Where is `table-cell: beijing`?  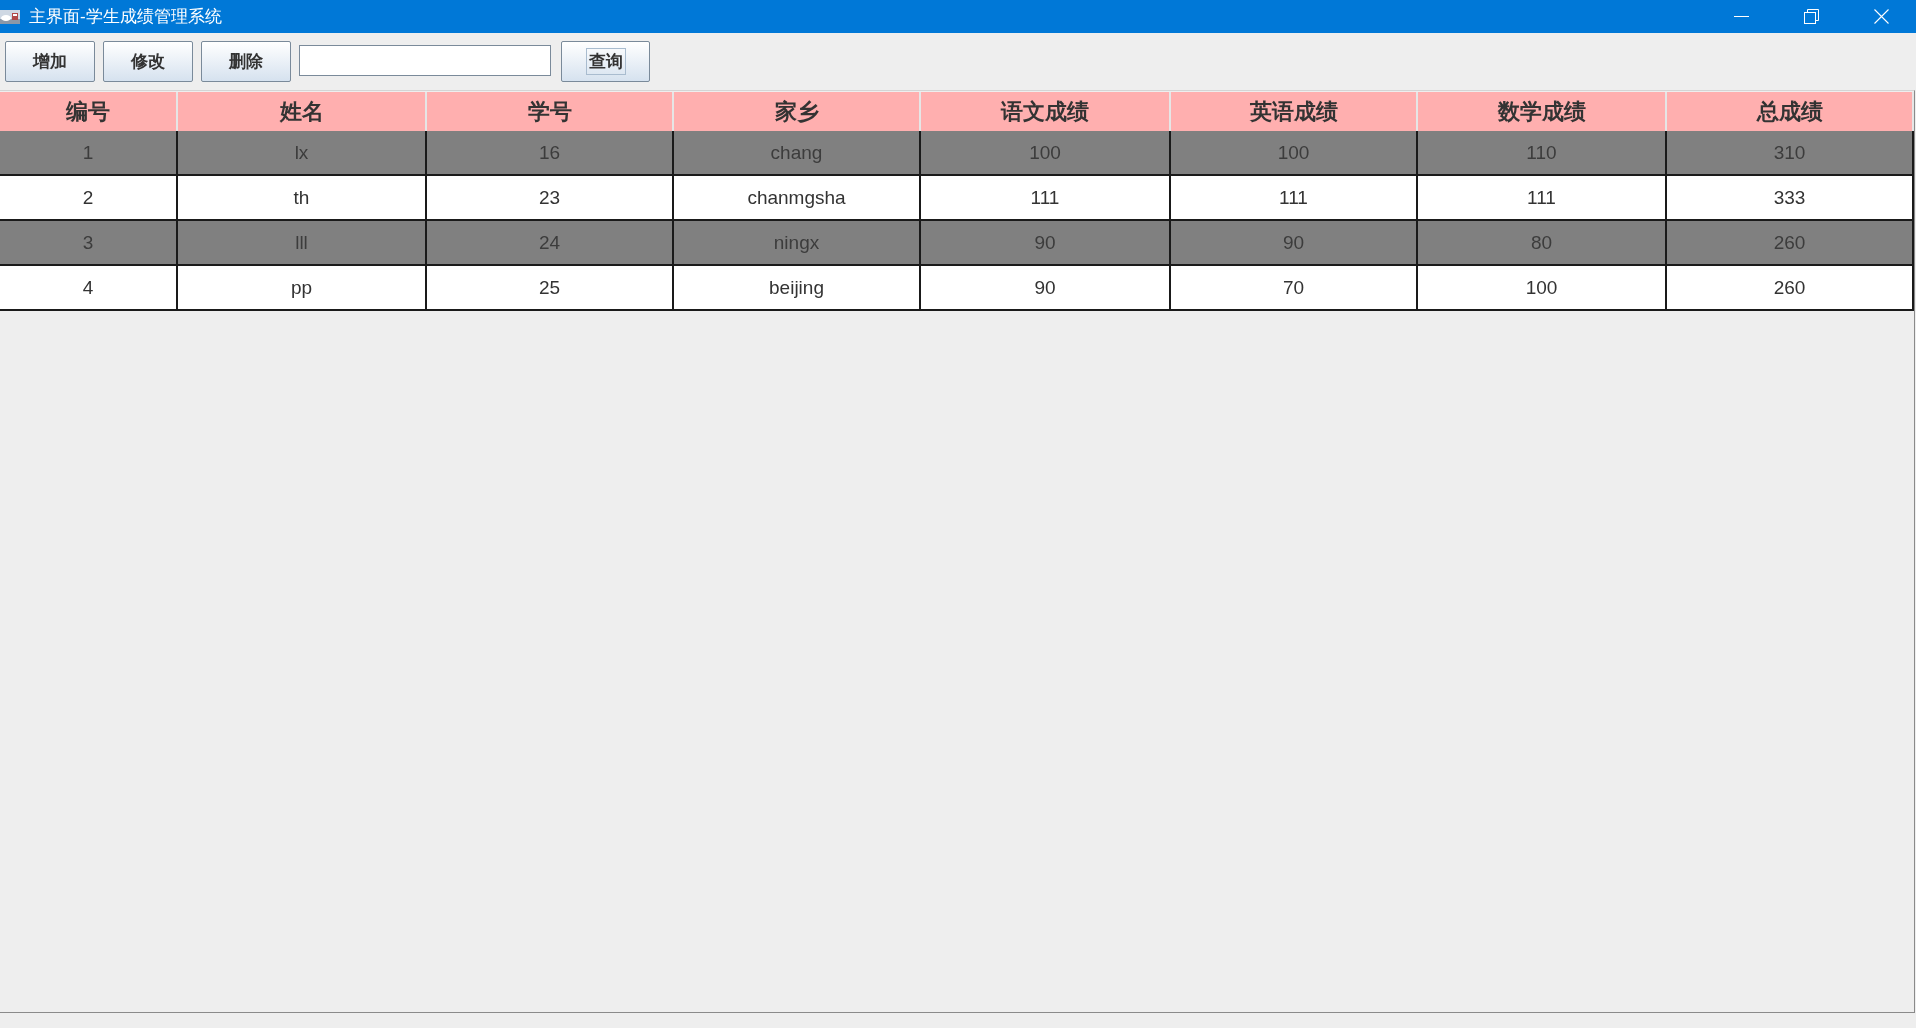 table-cell: beijing is located at coordinates (797, 288).